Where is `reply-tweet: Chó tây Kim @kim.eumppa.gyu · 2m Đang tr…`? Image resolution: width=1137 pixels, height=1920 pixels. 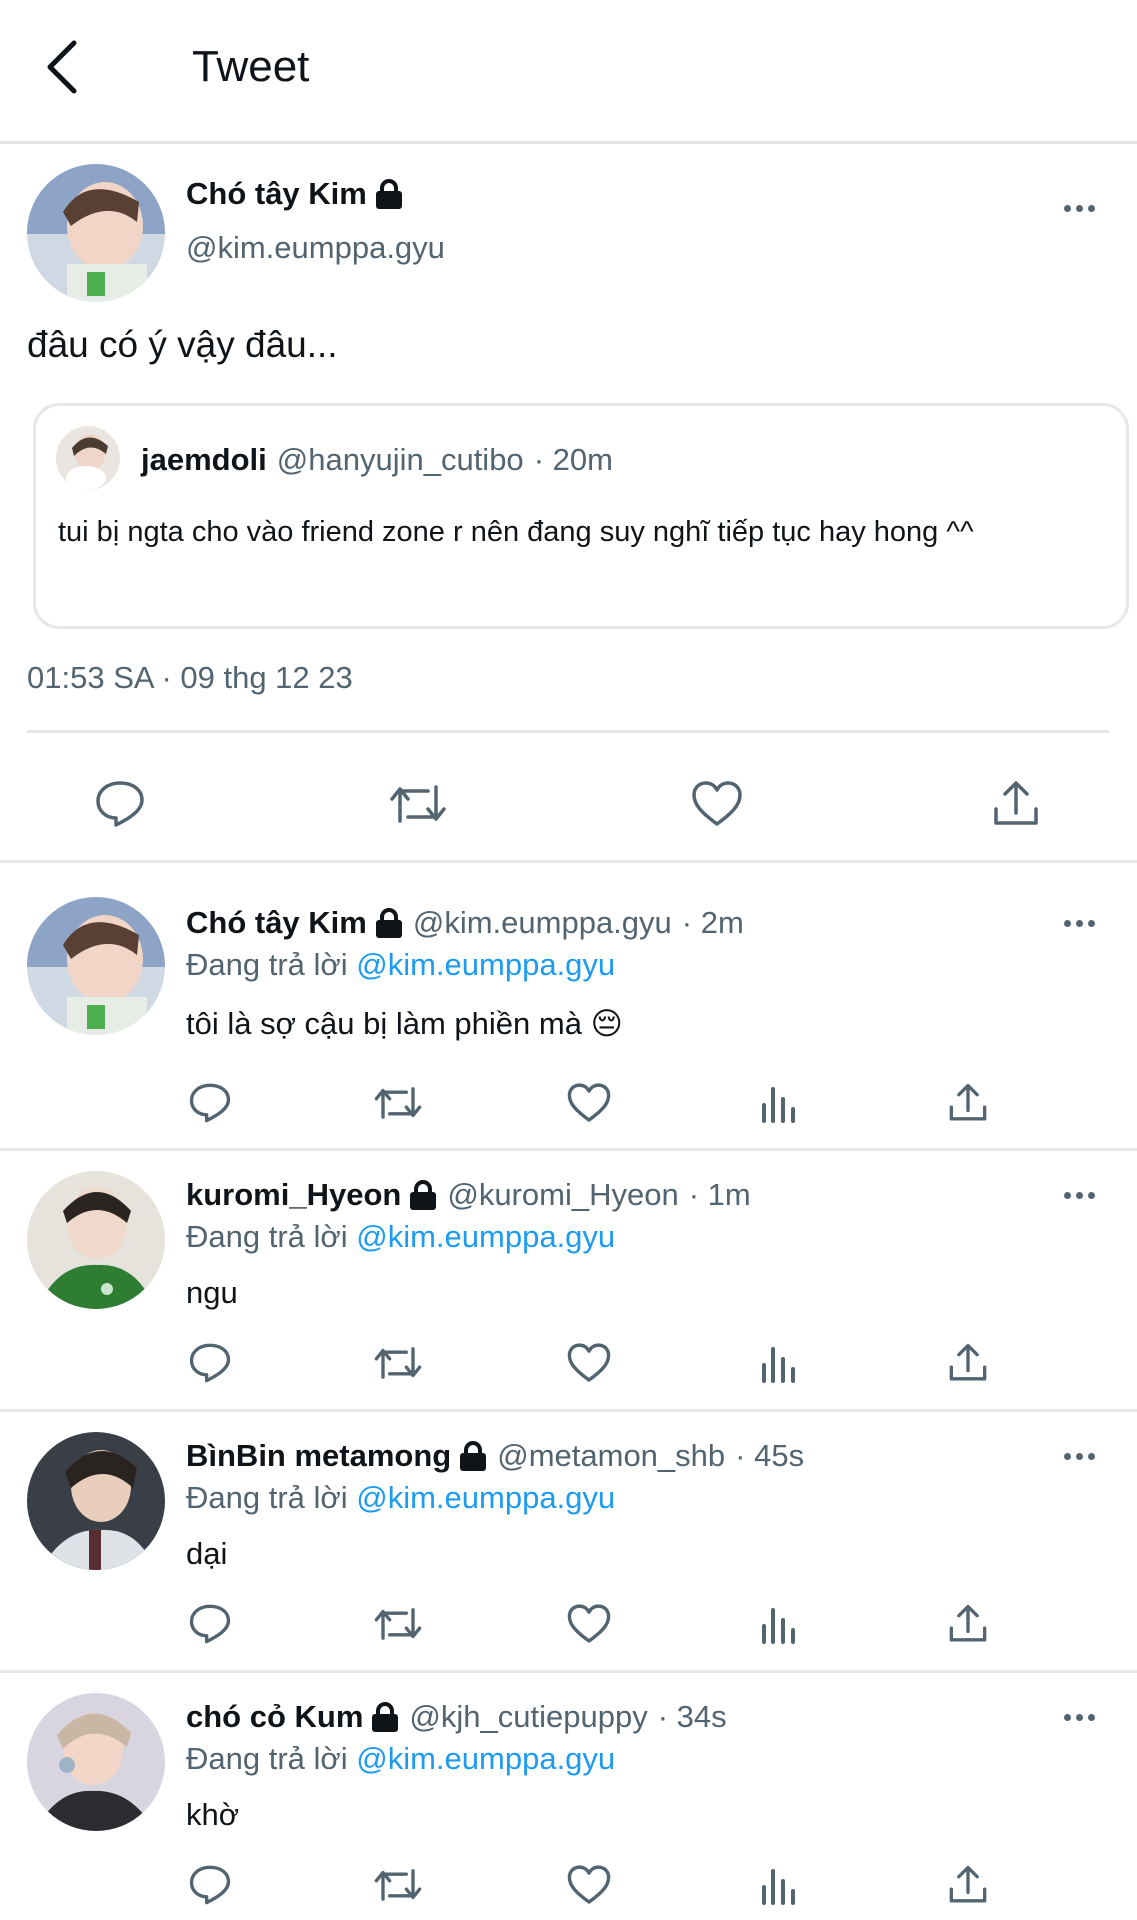
reply-tweet: Chó tây Kim @kim.eumppa.gyu · 2m Đang tr… is located at coordinates (568, 1005).